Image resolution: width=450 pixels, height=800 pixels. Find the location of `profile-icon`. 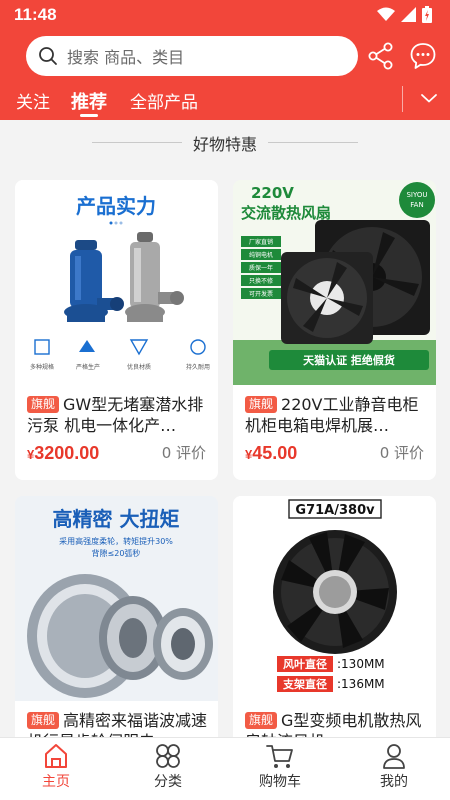

profile-icon is located at coordinates (394, 756).